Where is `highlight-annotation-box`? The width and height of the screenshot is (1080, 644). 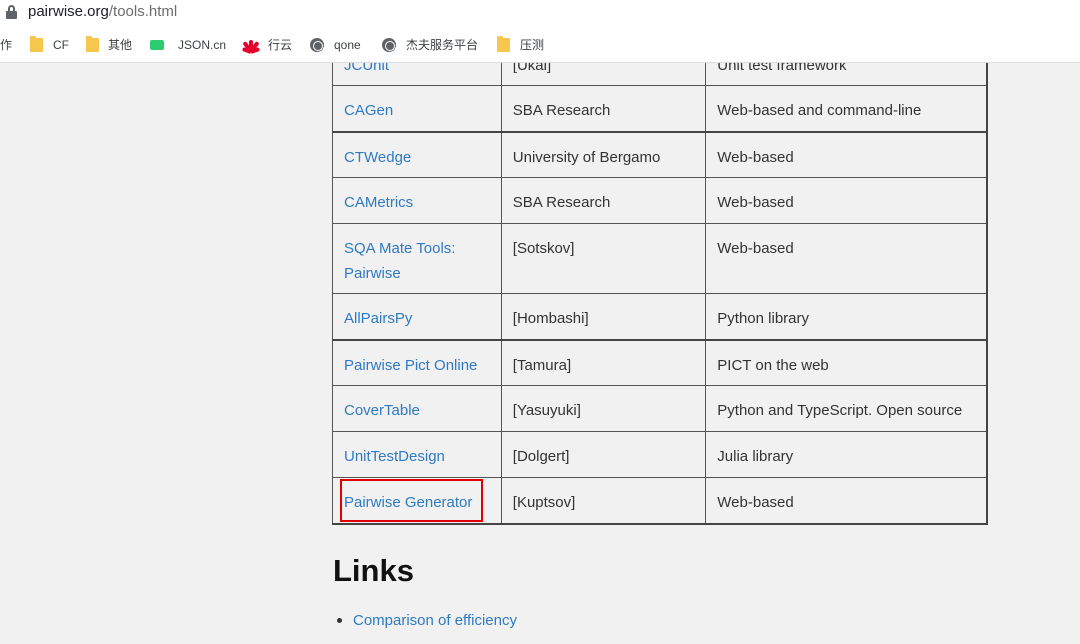 highlight-annotation-box is located at coordinates (411, 500).